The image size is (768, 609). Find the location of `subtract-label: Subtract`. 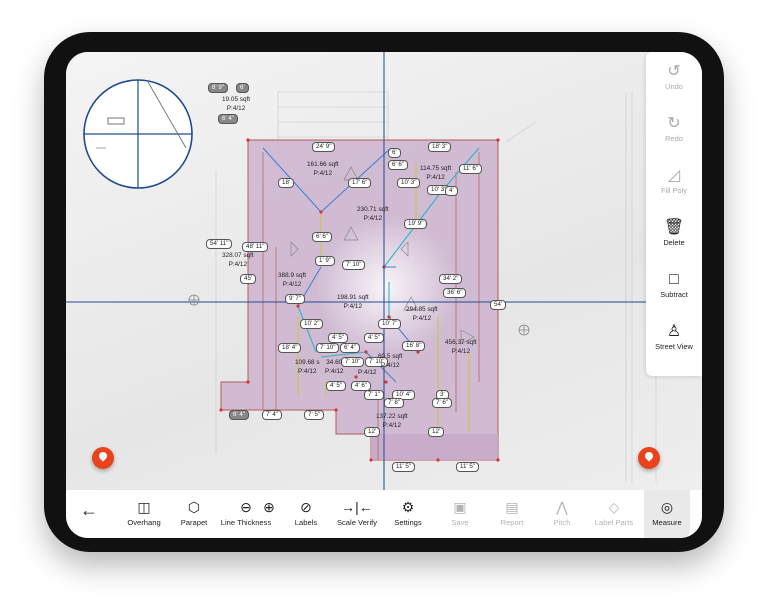

subtract-label: Subtract is located at coordinates (674, 294).